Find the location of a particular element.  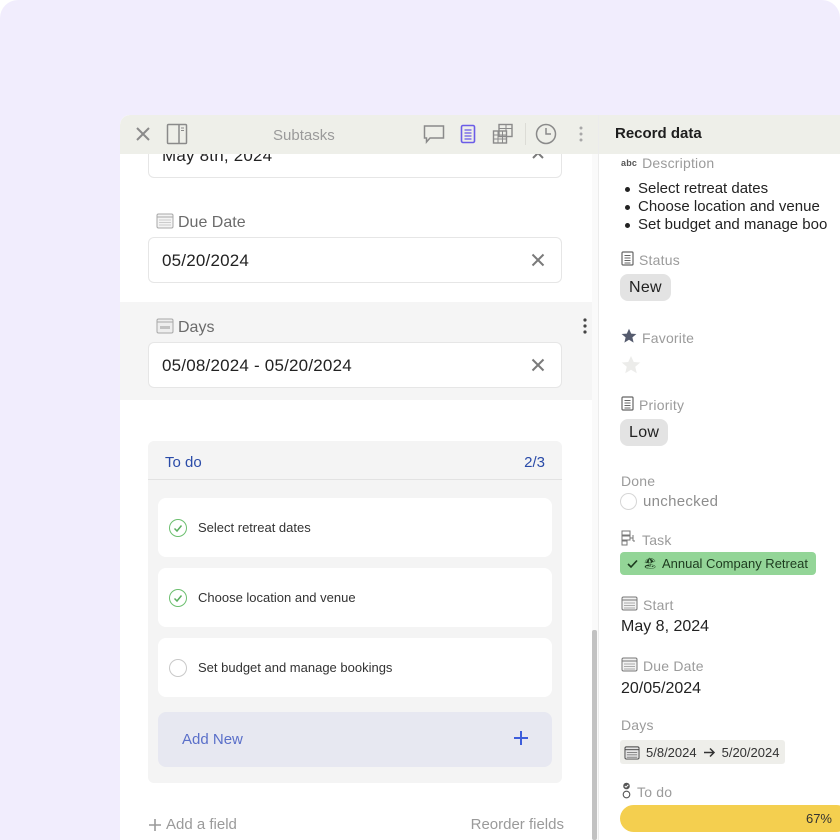

add-field-button: Add a field is located at coordinates (192, 824).